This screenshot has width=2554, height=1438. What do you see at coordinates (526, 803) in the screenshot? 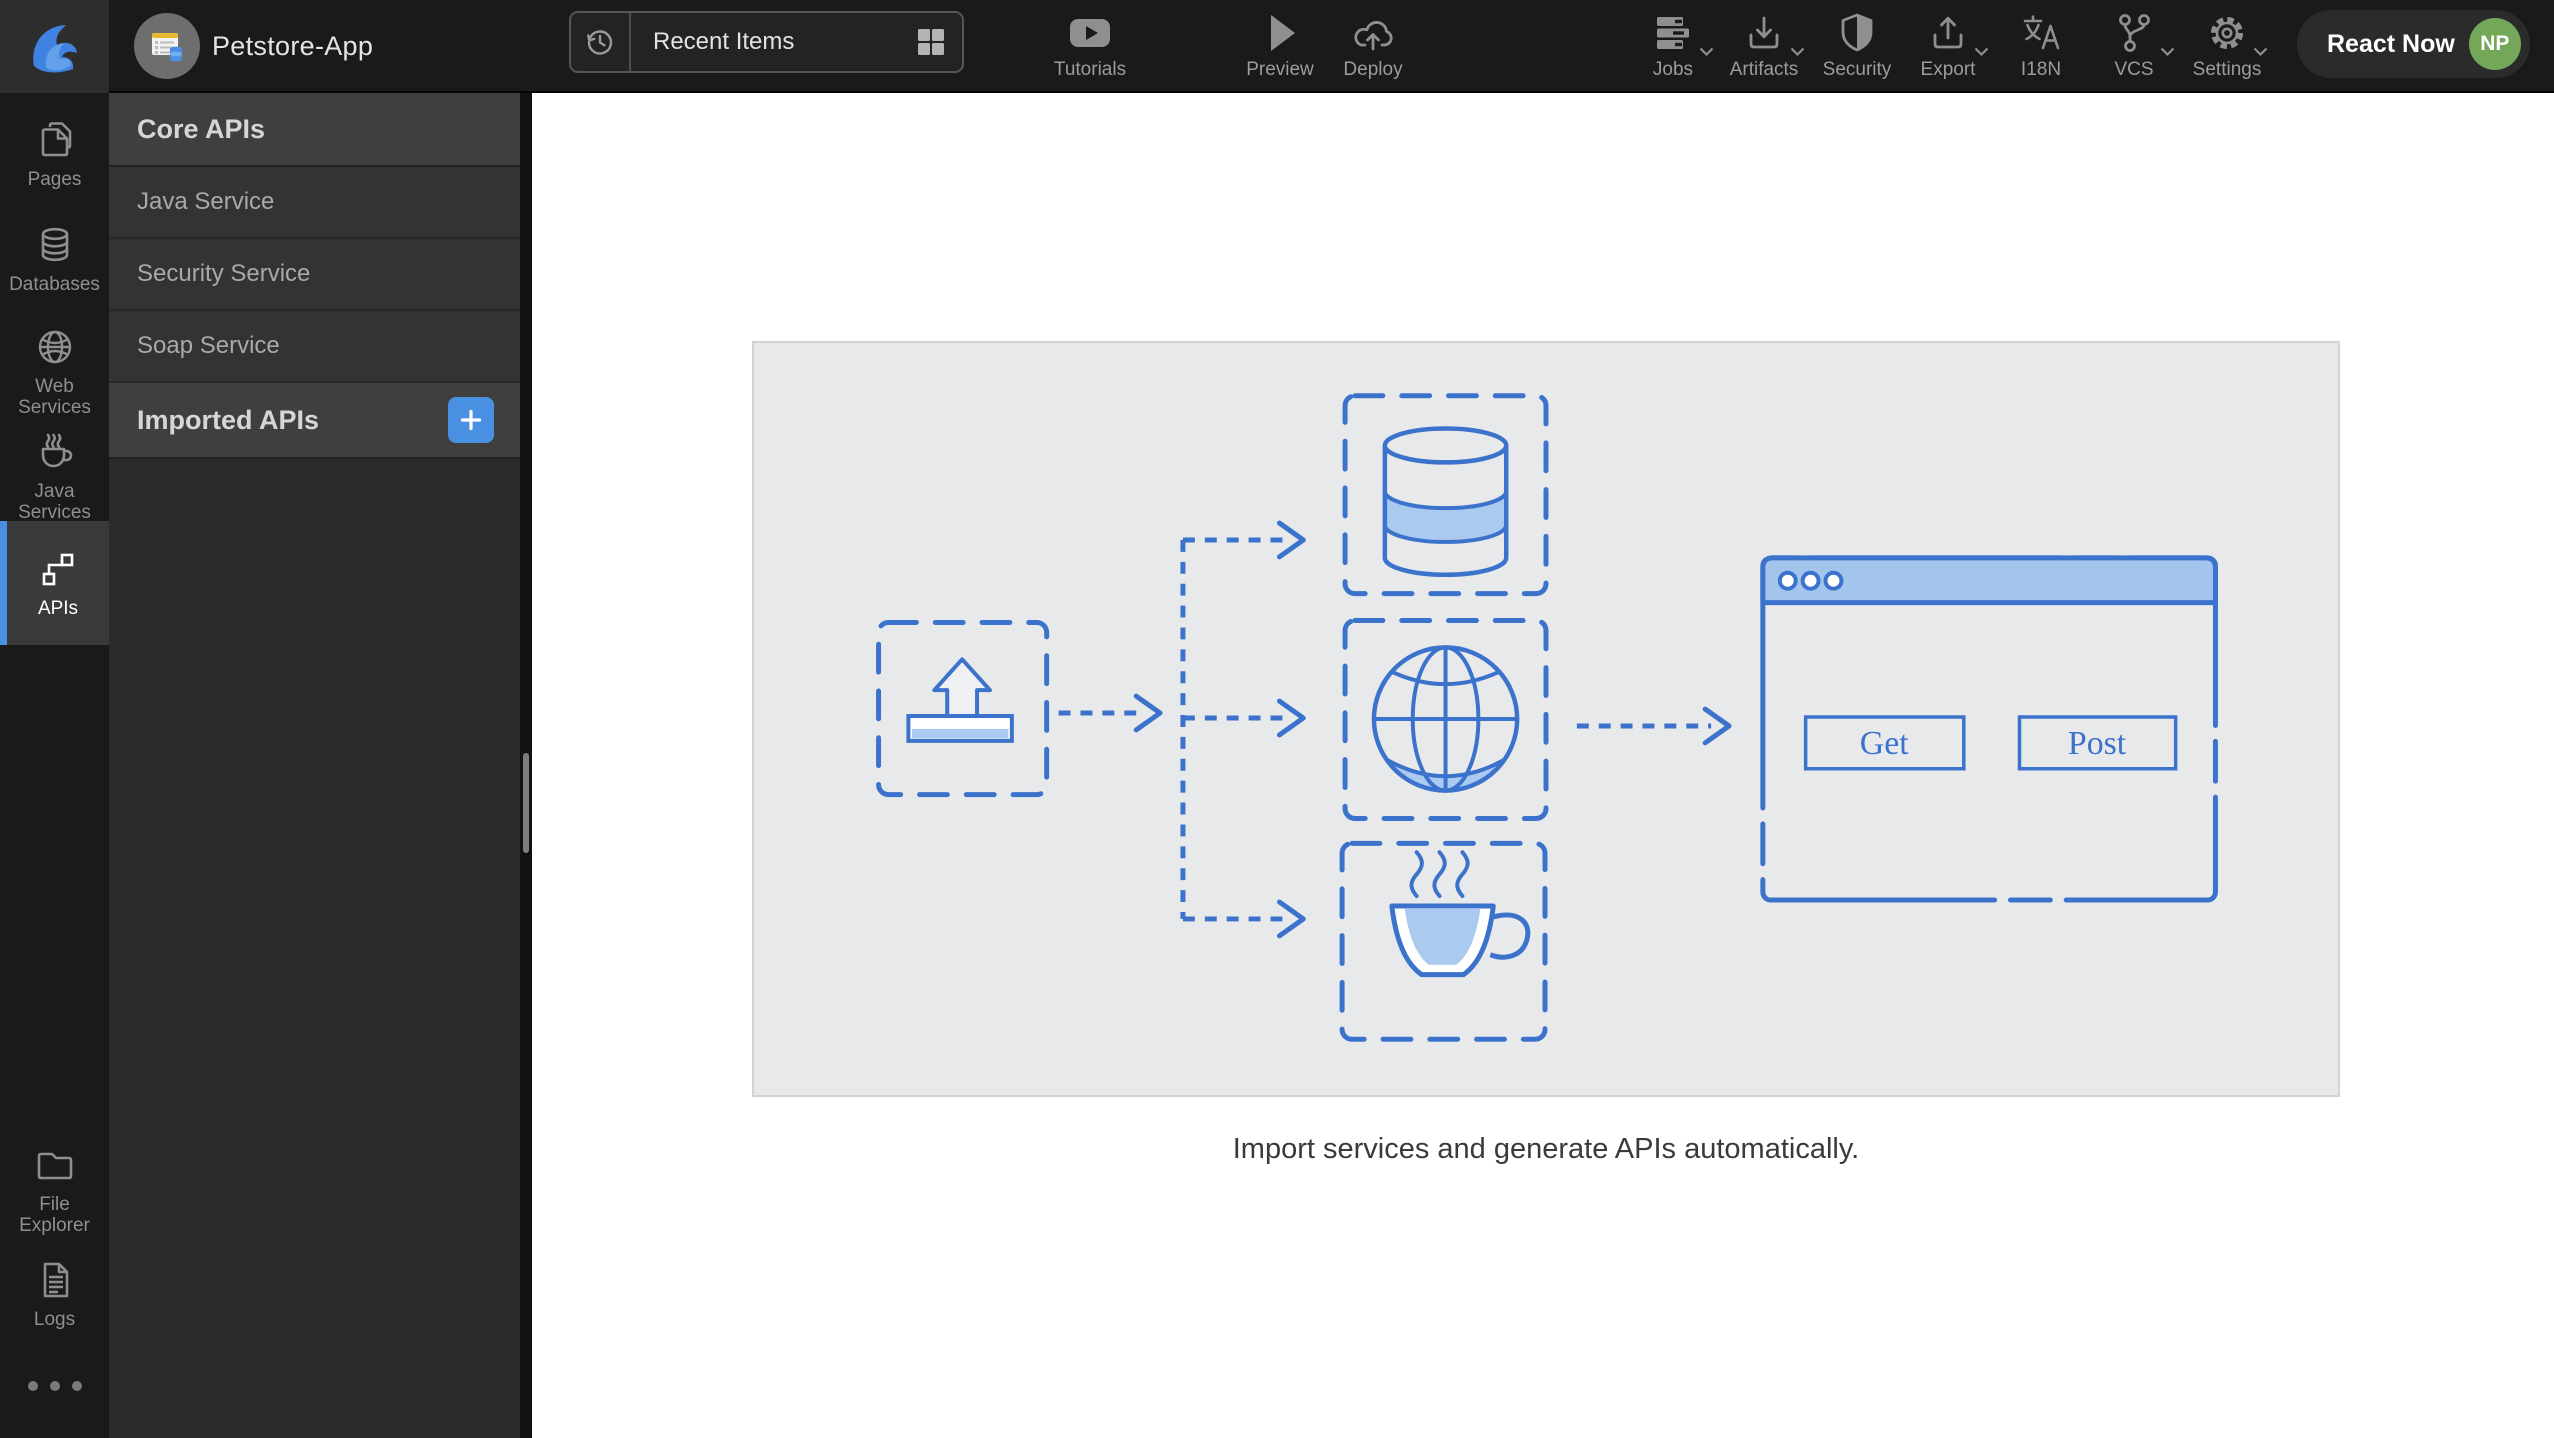
I see `panel-scrollbar-thumb` at bounding box center [526, 803].